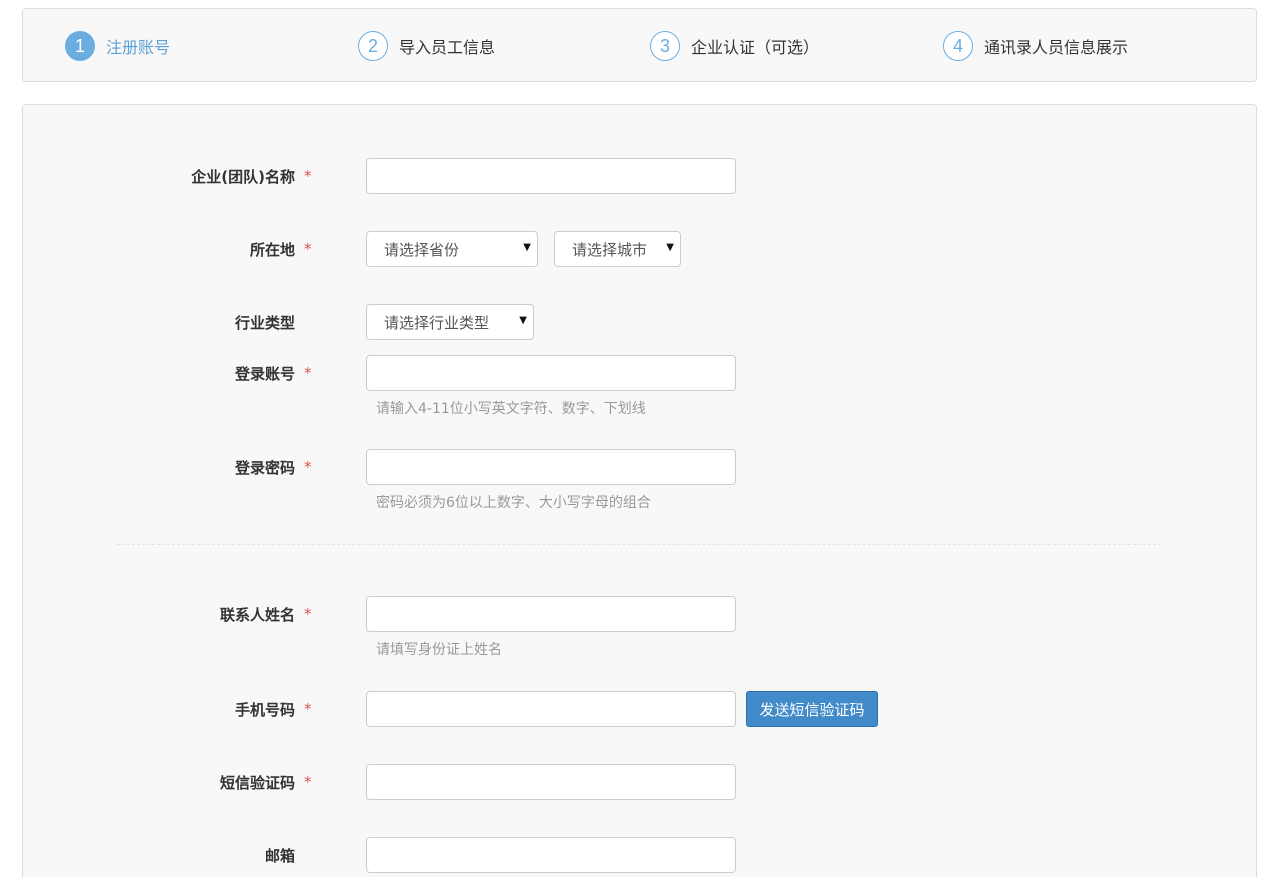 This screenshot has width=1280, height=877. What do you see at coordinates (280, 249) in the screenshot?
I see `location-label: 所在地 *` at bounding box center [280, 249].